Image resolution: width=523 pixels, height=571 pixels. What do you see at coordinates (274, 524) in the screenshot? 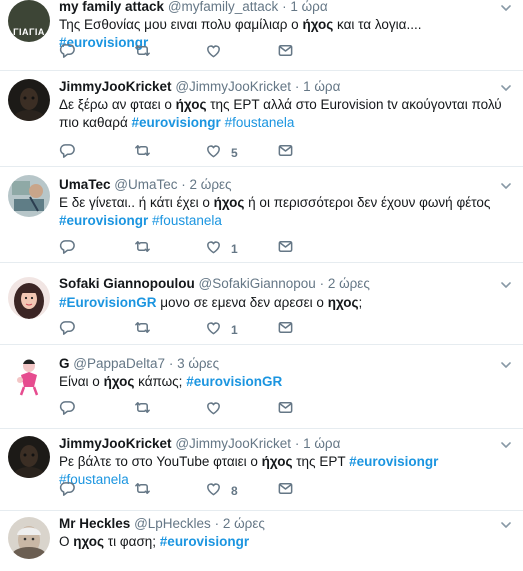
I see `tweet-header: Mr Heckles @LpHeckles · 2 ώρες` at bounding box center [274, 524].